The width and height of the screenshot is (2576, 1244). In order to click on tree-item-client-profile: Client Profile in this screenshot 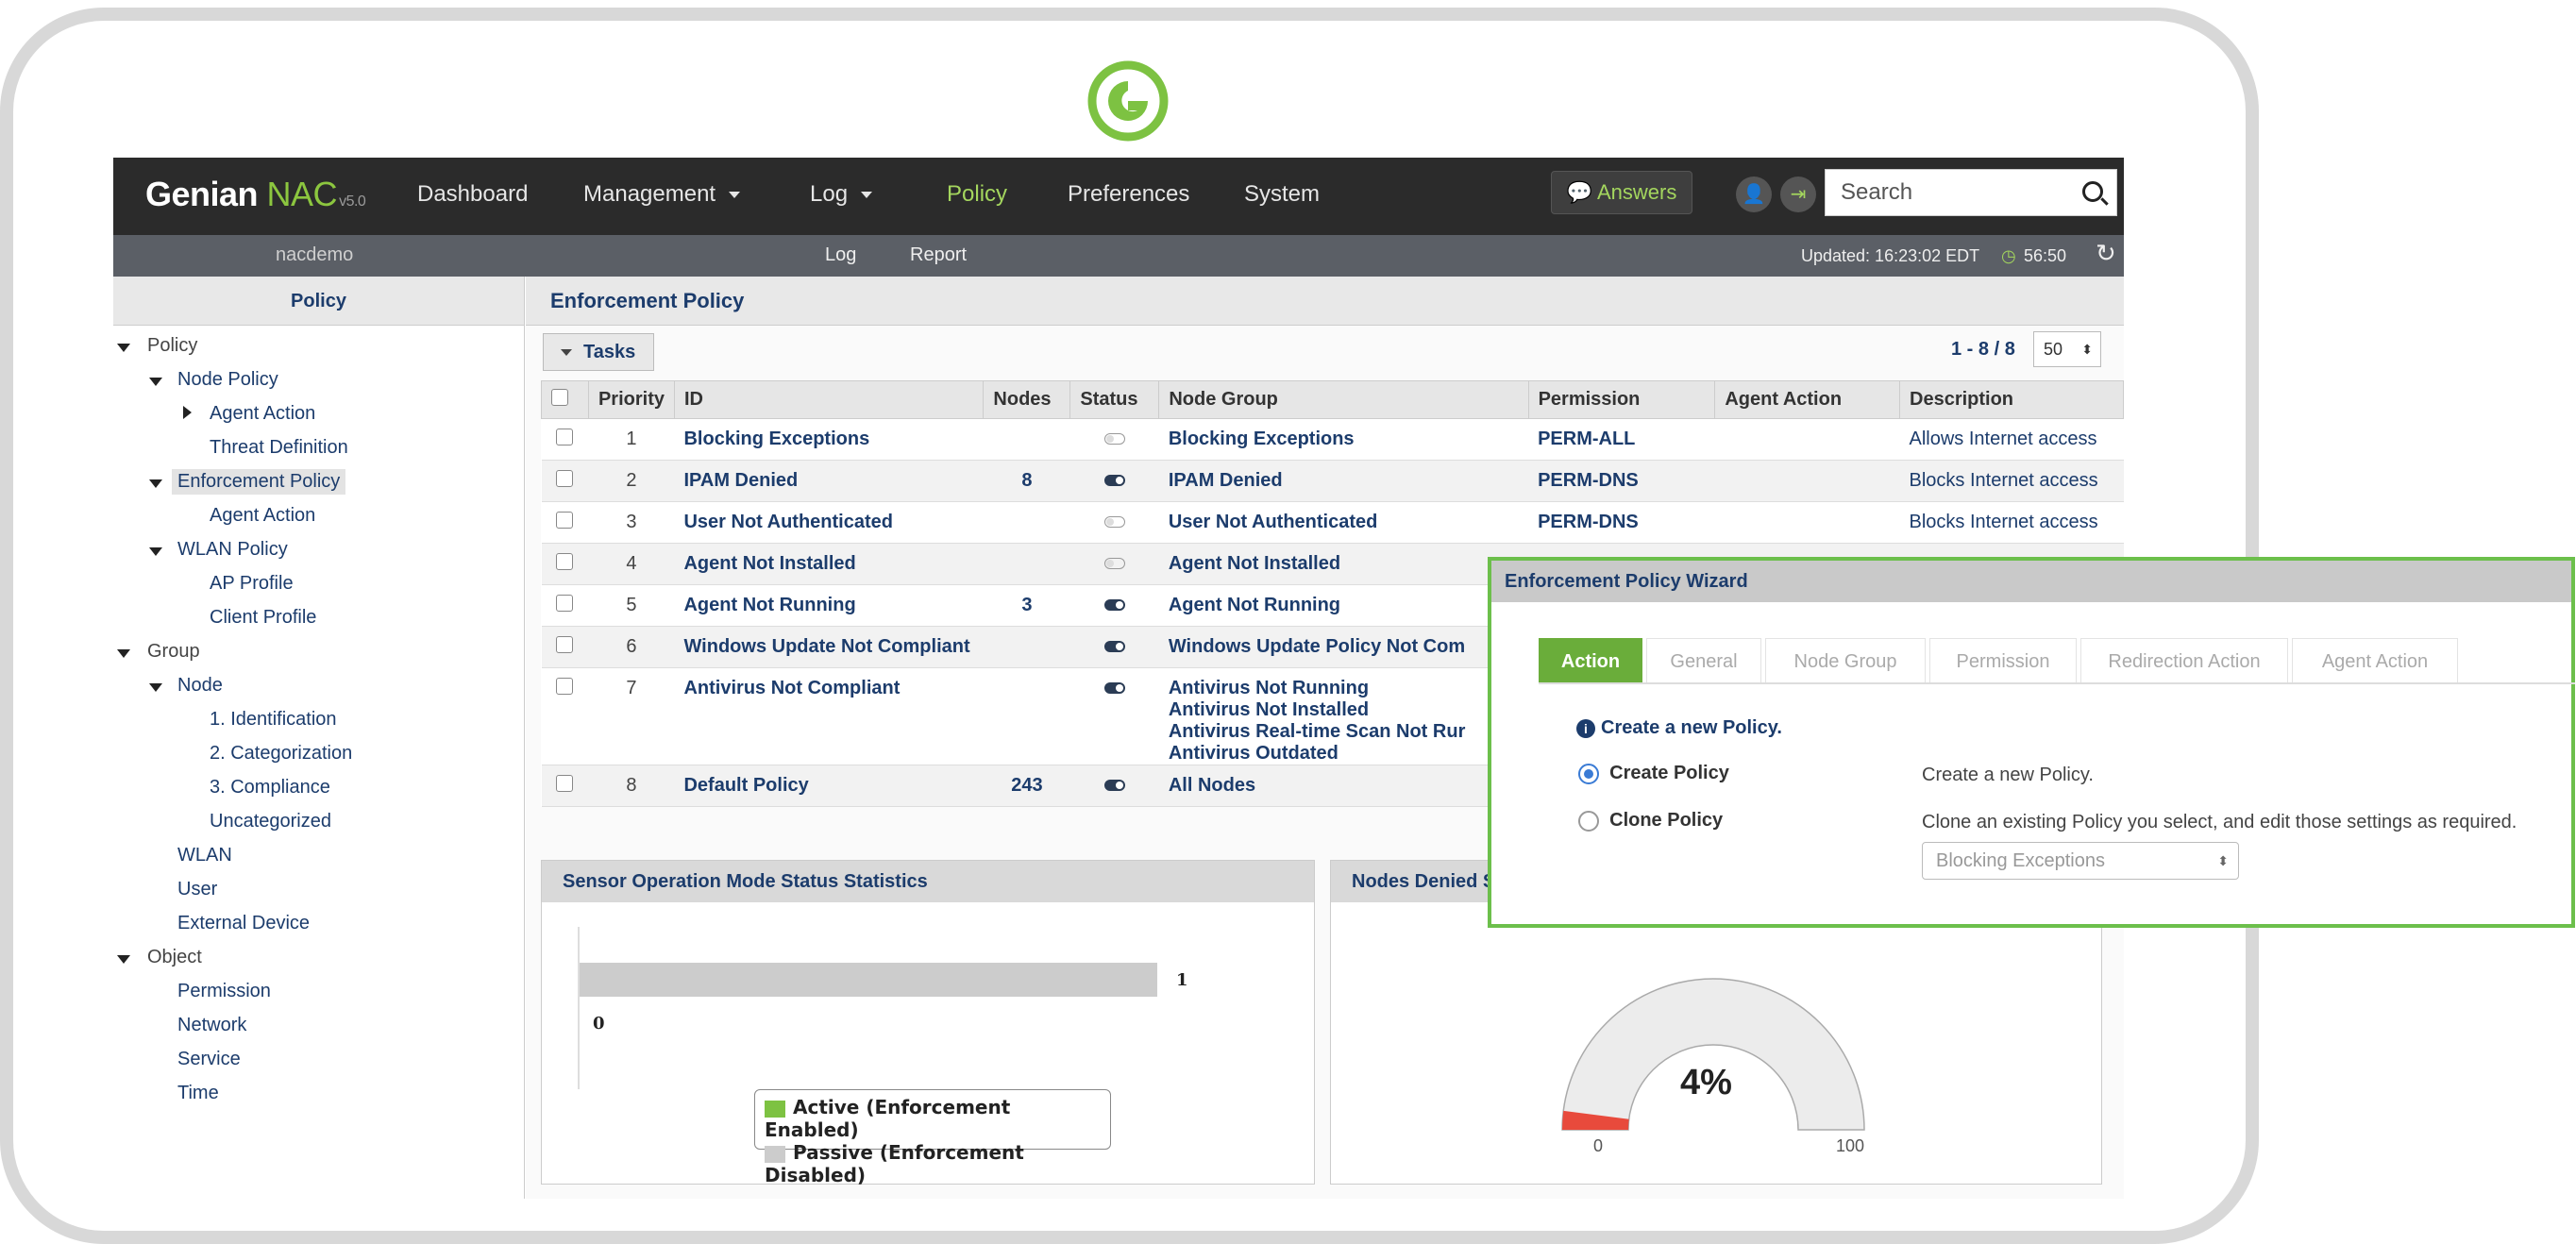, I will do `click(263, 618)`.